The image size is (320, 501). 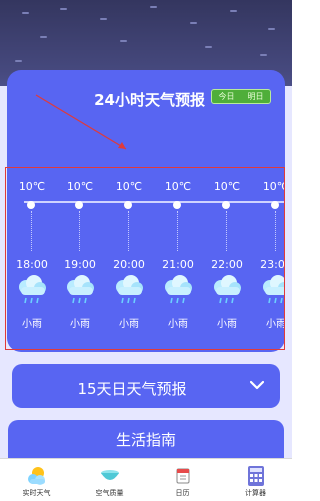 What do you see at coordinates (110, 475) in the screenshot?
I see `bowl-icon` at bounding box center [110, 475].